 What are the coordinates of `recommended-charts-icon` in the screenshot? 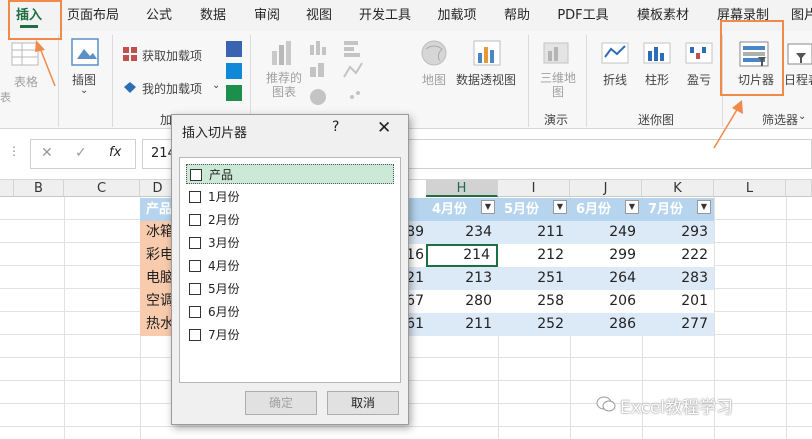 It's located at (283, 53).